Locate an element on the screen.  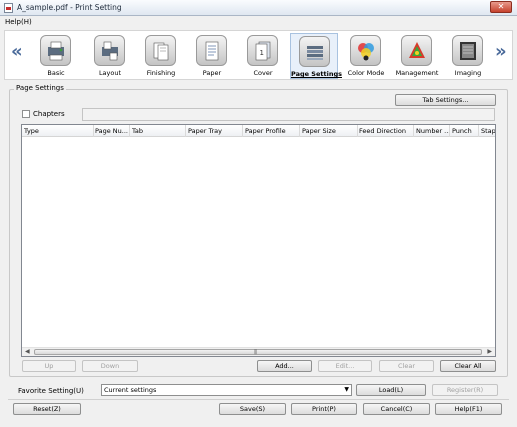
tab-label: Layout is located at coordinates (110, 73).